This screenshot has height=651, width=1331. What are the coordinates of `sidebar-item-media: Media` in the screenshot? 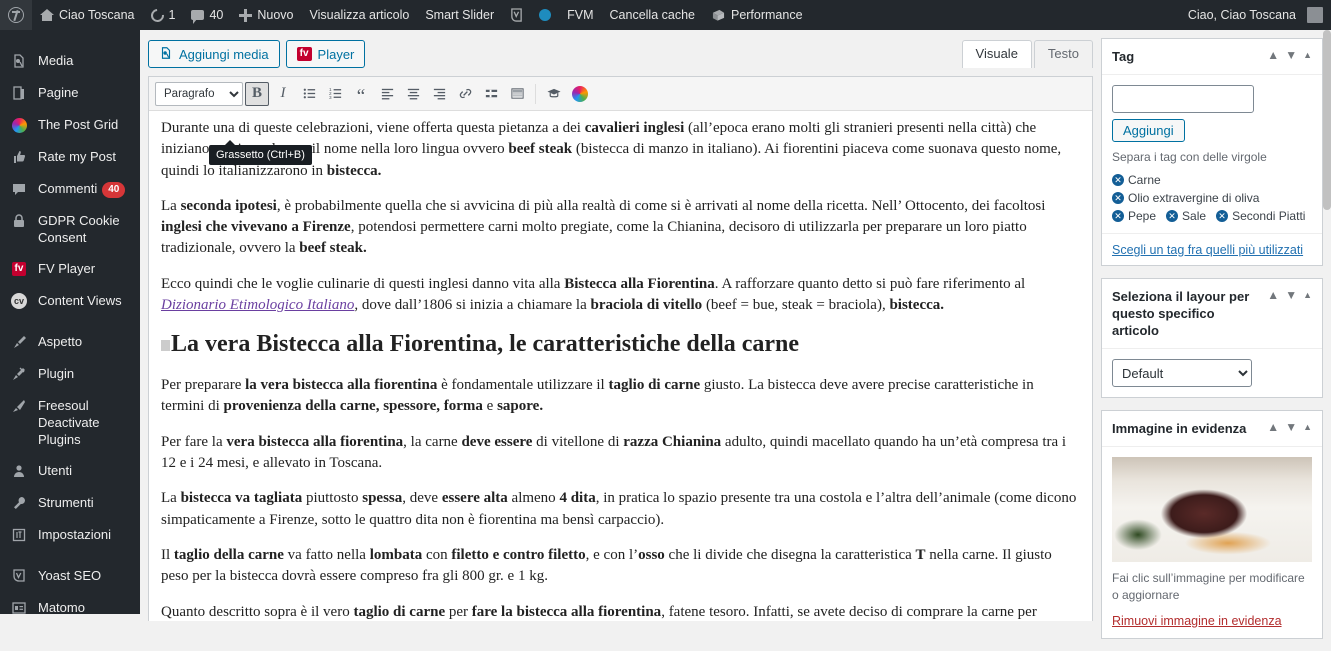 It's located at (70, 61).